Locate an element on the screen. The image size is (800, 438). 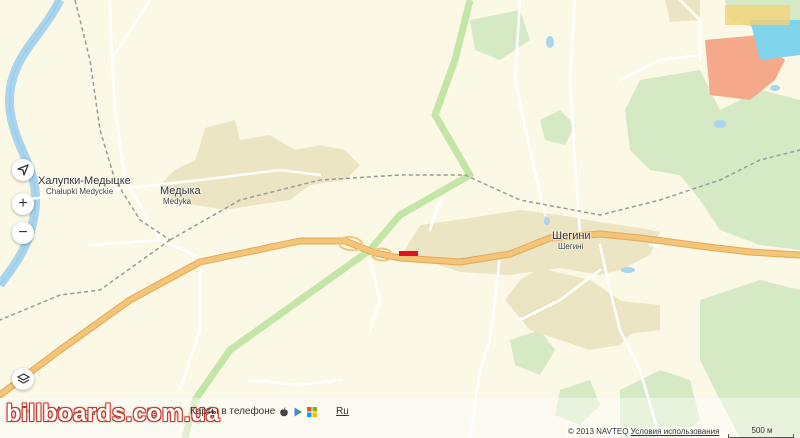
terms-link: Условия использования is located at coordinates (675, 431).